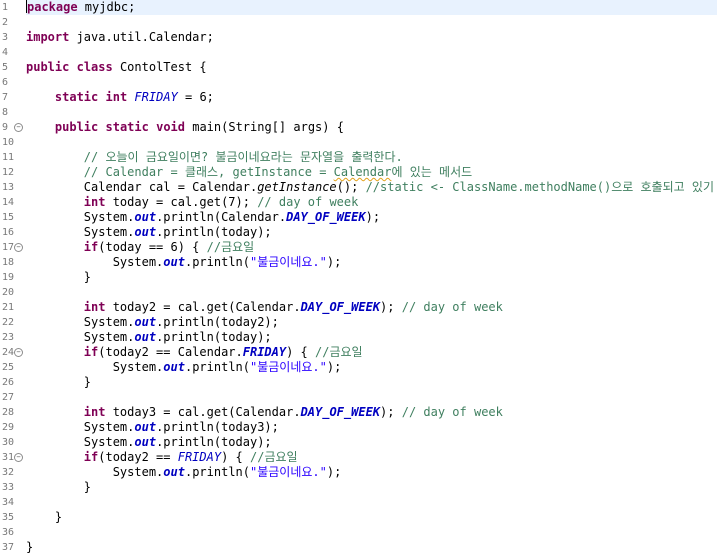 The width and height of the screenshot is (717, 557). Describe the element at coordinates (8, 397) in the screenshot. I see `line-number: 27` at that location.